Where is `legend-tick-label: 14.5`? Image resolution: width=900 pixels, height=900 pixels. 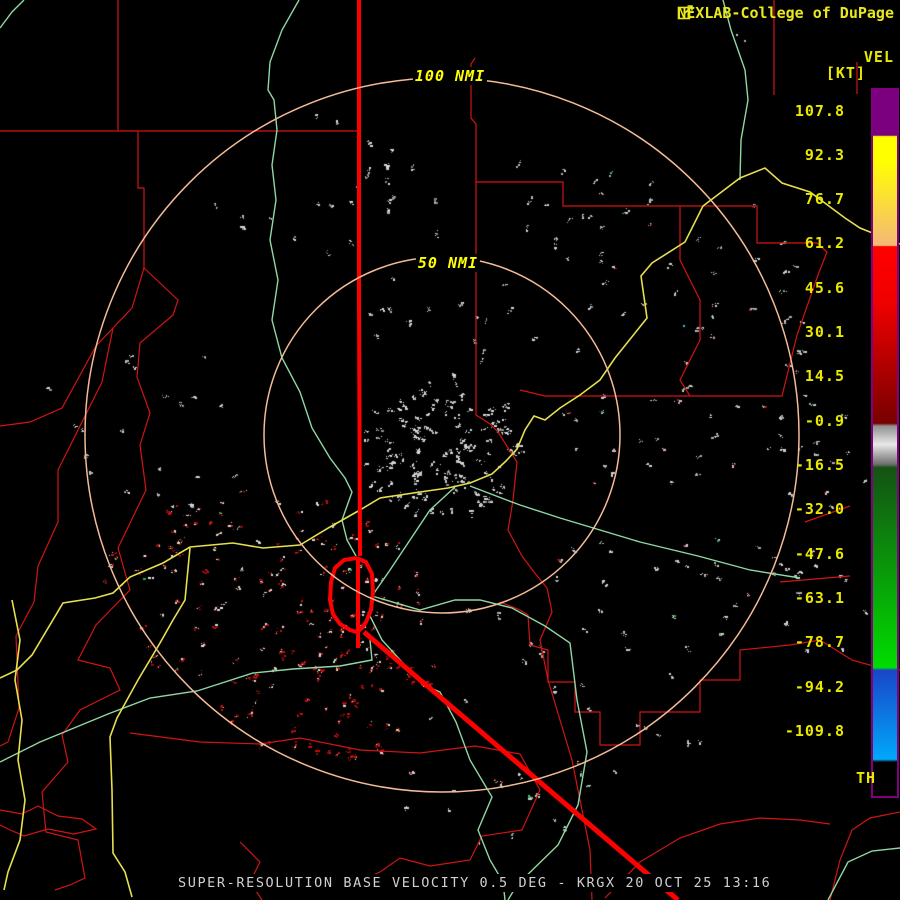
legend-tick-label: 14.5 is located at coordinates (824, 376).